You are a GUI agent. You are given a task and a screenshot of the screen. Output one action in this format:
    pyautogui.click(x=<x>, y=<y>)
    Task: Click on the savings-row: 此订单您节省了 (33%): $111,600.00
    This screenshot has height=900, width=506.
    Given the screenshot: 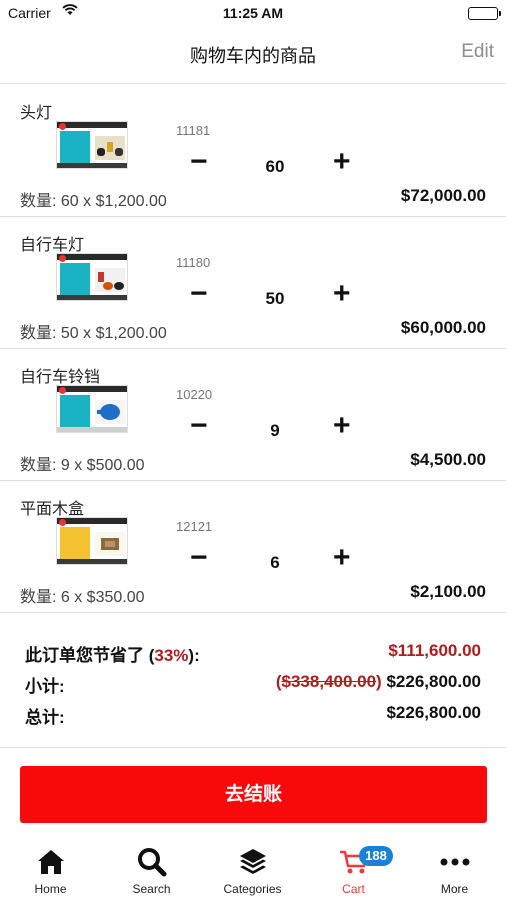 What is the action you would take?
    pyautogui.click(x=253, y=654)
    